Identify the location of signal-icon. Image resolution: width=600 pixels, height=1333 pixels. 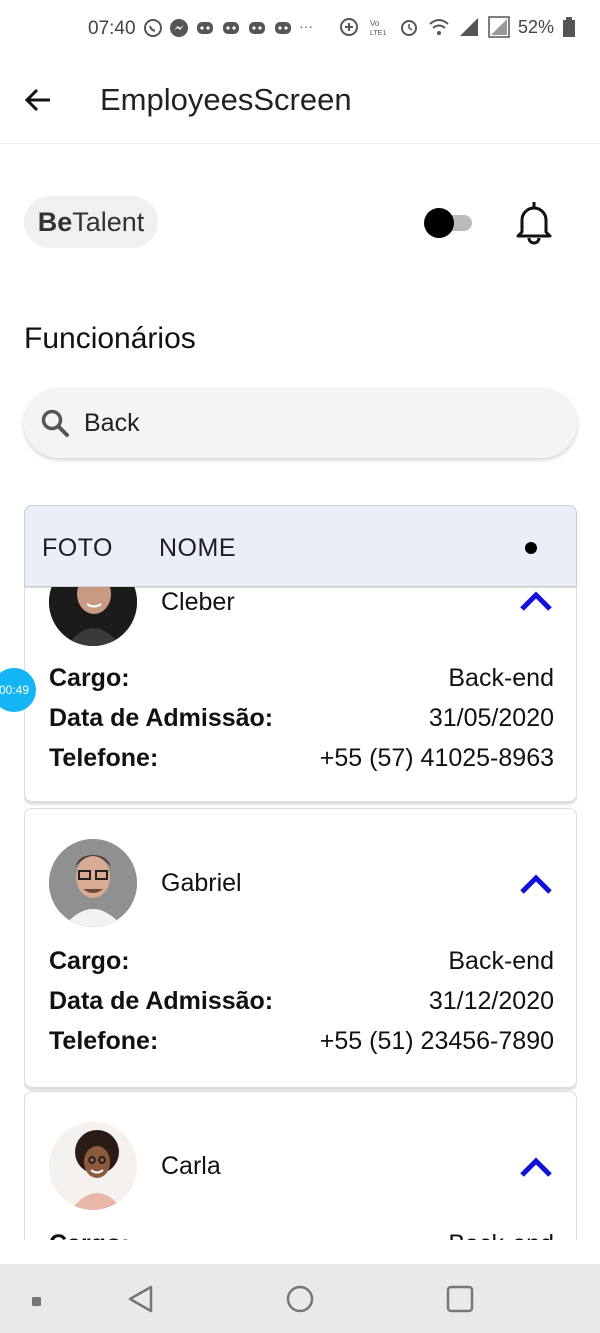
(469, 27).